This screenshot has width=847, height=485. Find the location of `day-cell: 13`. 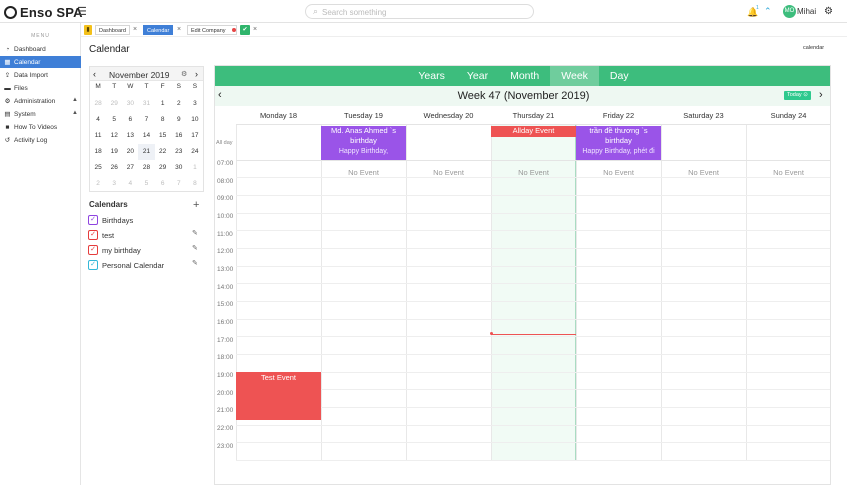

day-cell: 13 is located at coordinates (130, 136).